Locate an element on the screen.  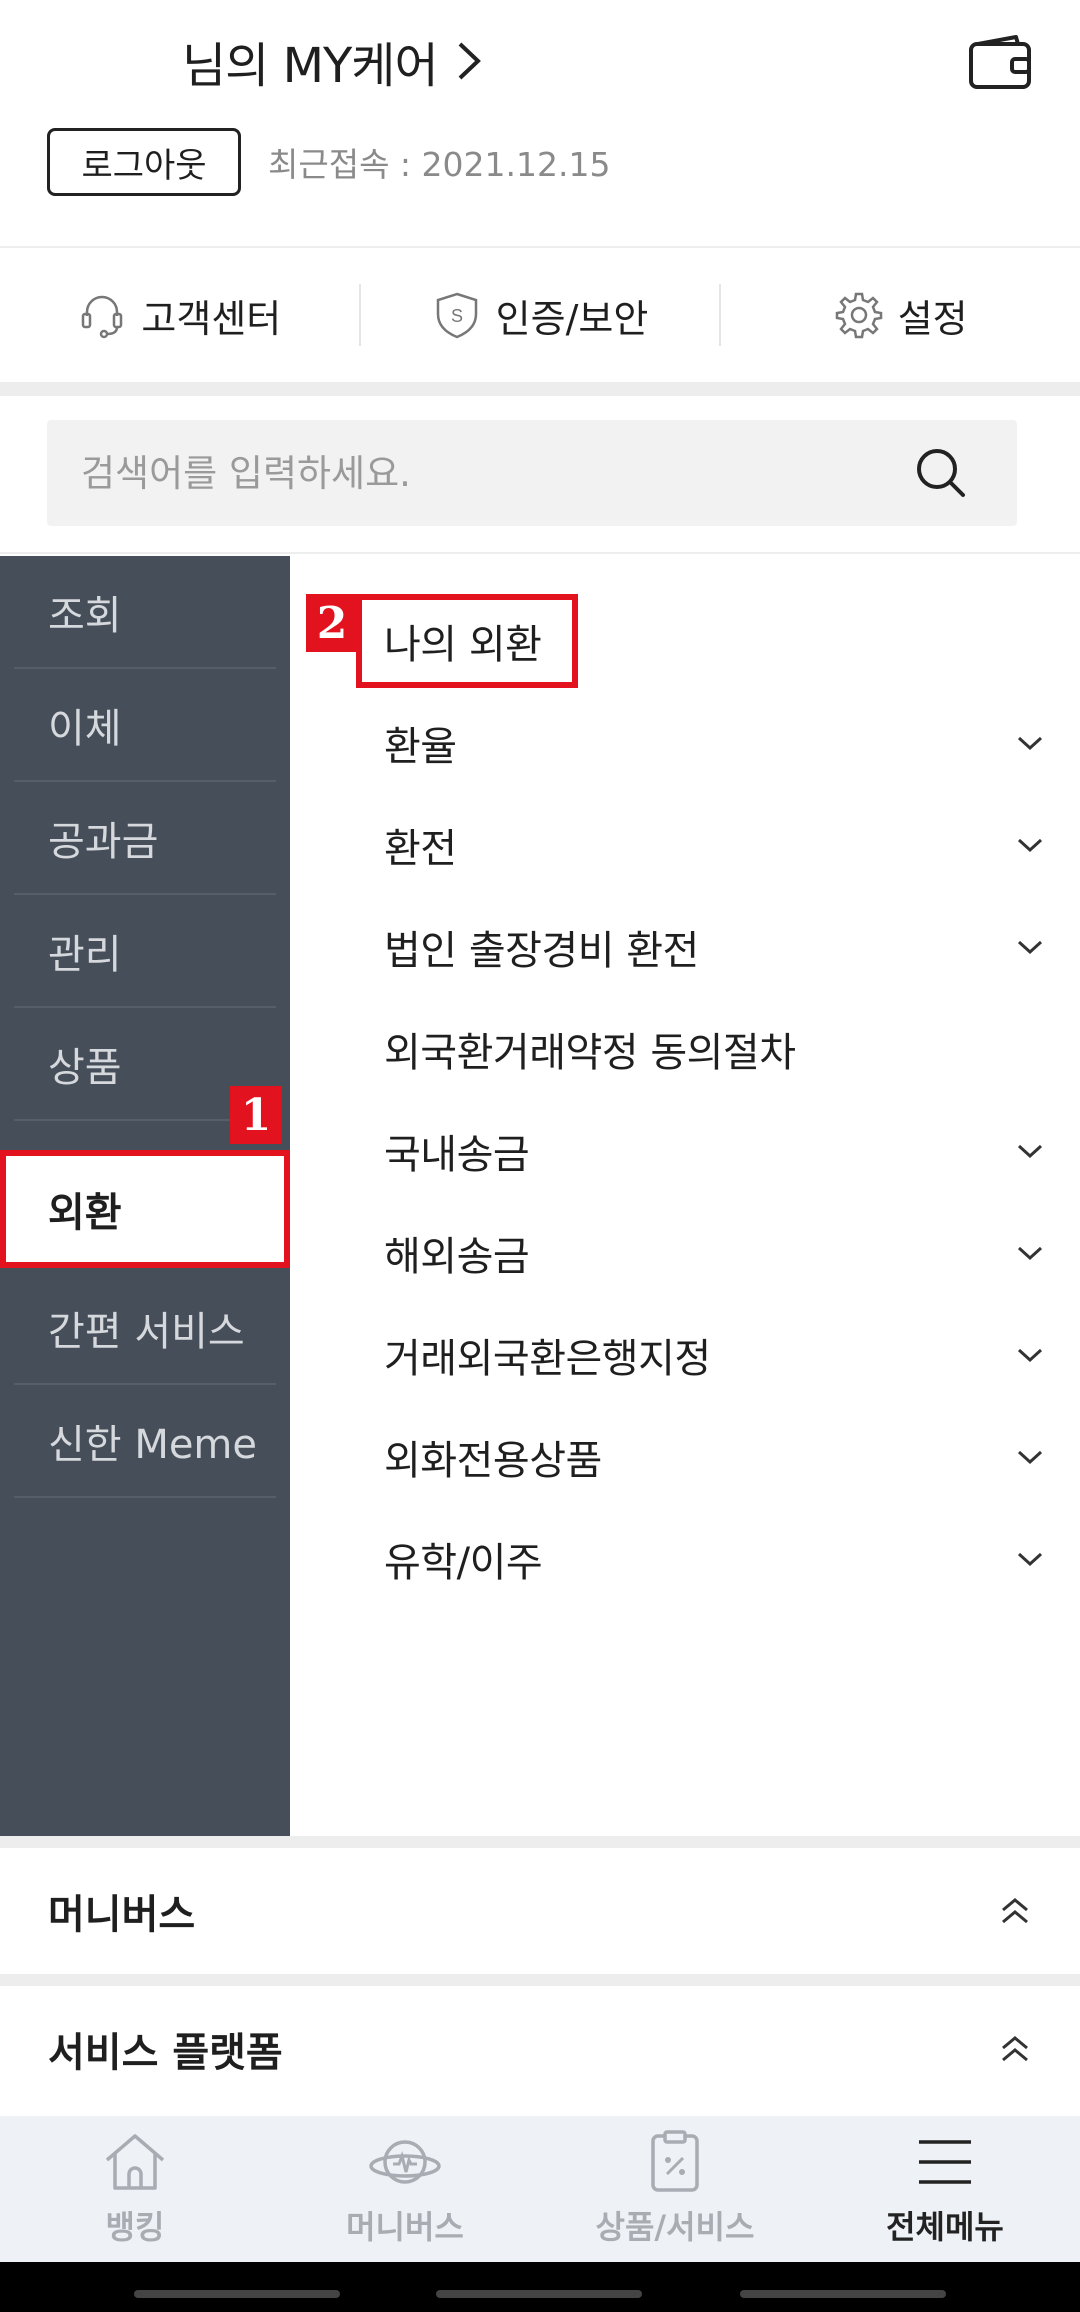
submenu-item-fx-agreement: 외국환거래약정 동의절차 is located at coordinates (714, 1049).